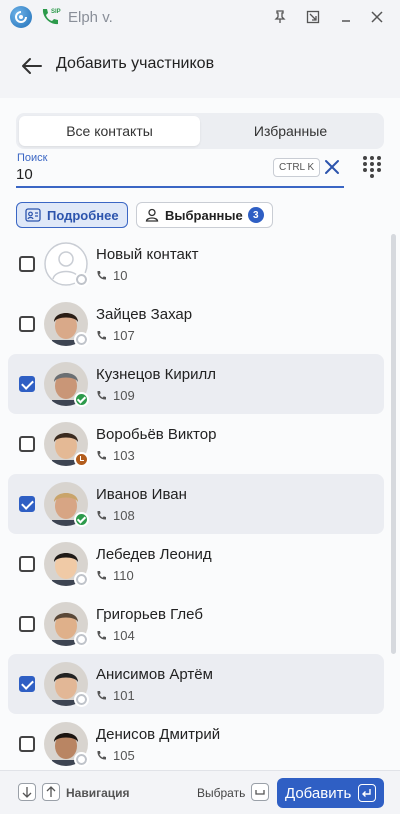 The height and width of the screenshot is (814, 400). What do you see at coordinates (260, 792) in the screenshot?
I see `space-key-icon` at bounding box center [260, 792].